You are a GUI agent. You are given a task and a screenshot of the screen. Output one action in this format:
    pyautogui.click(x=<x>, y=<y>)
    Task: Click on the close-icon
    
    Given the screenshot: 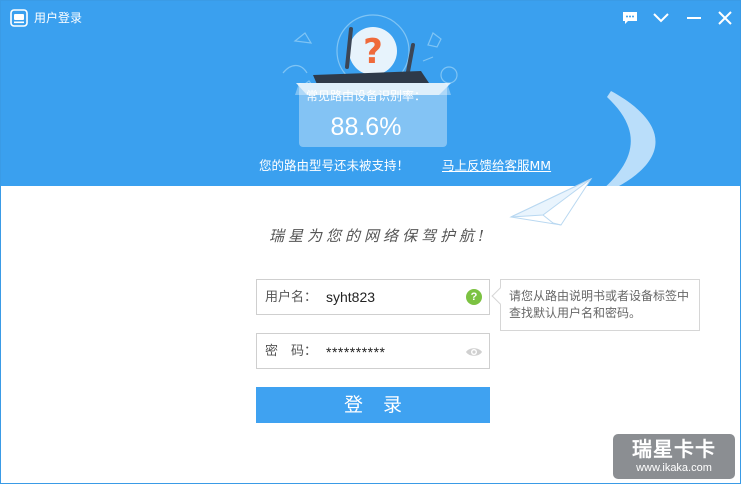 What is the action you would take?
    pyautogui.click(x=725, y=18)
    